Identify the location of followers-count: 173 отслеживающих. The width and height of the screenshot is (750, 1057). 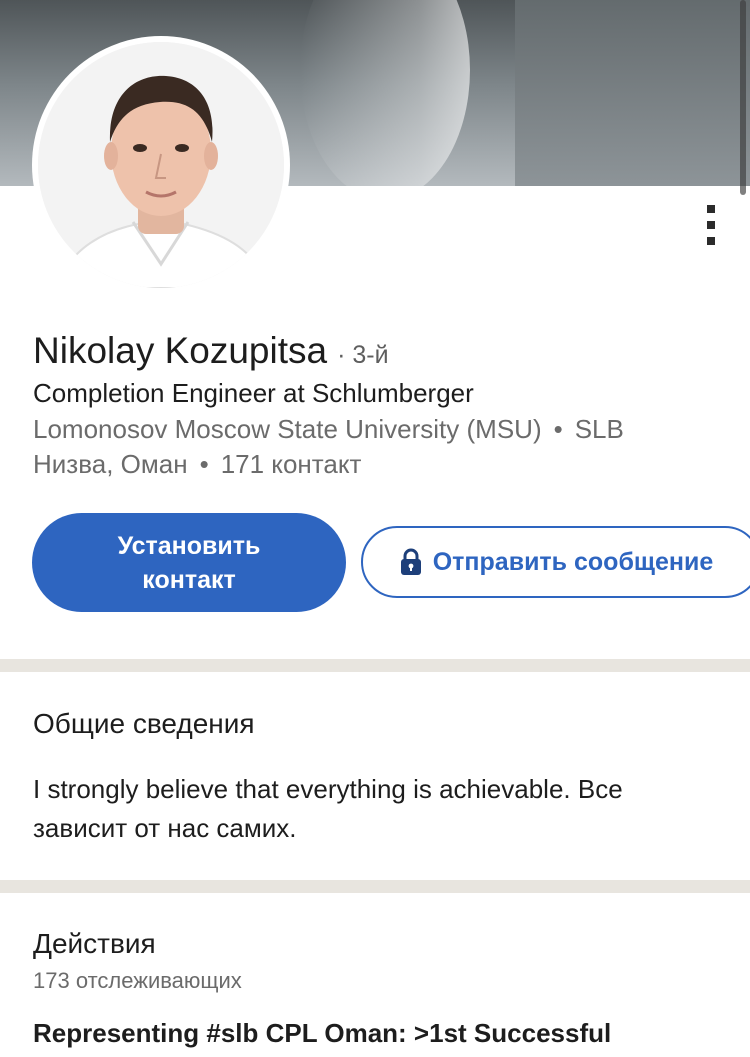
(137, 981).